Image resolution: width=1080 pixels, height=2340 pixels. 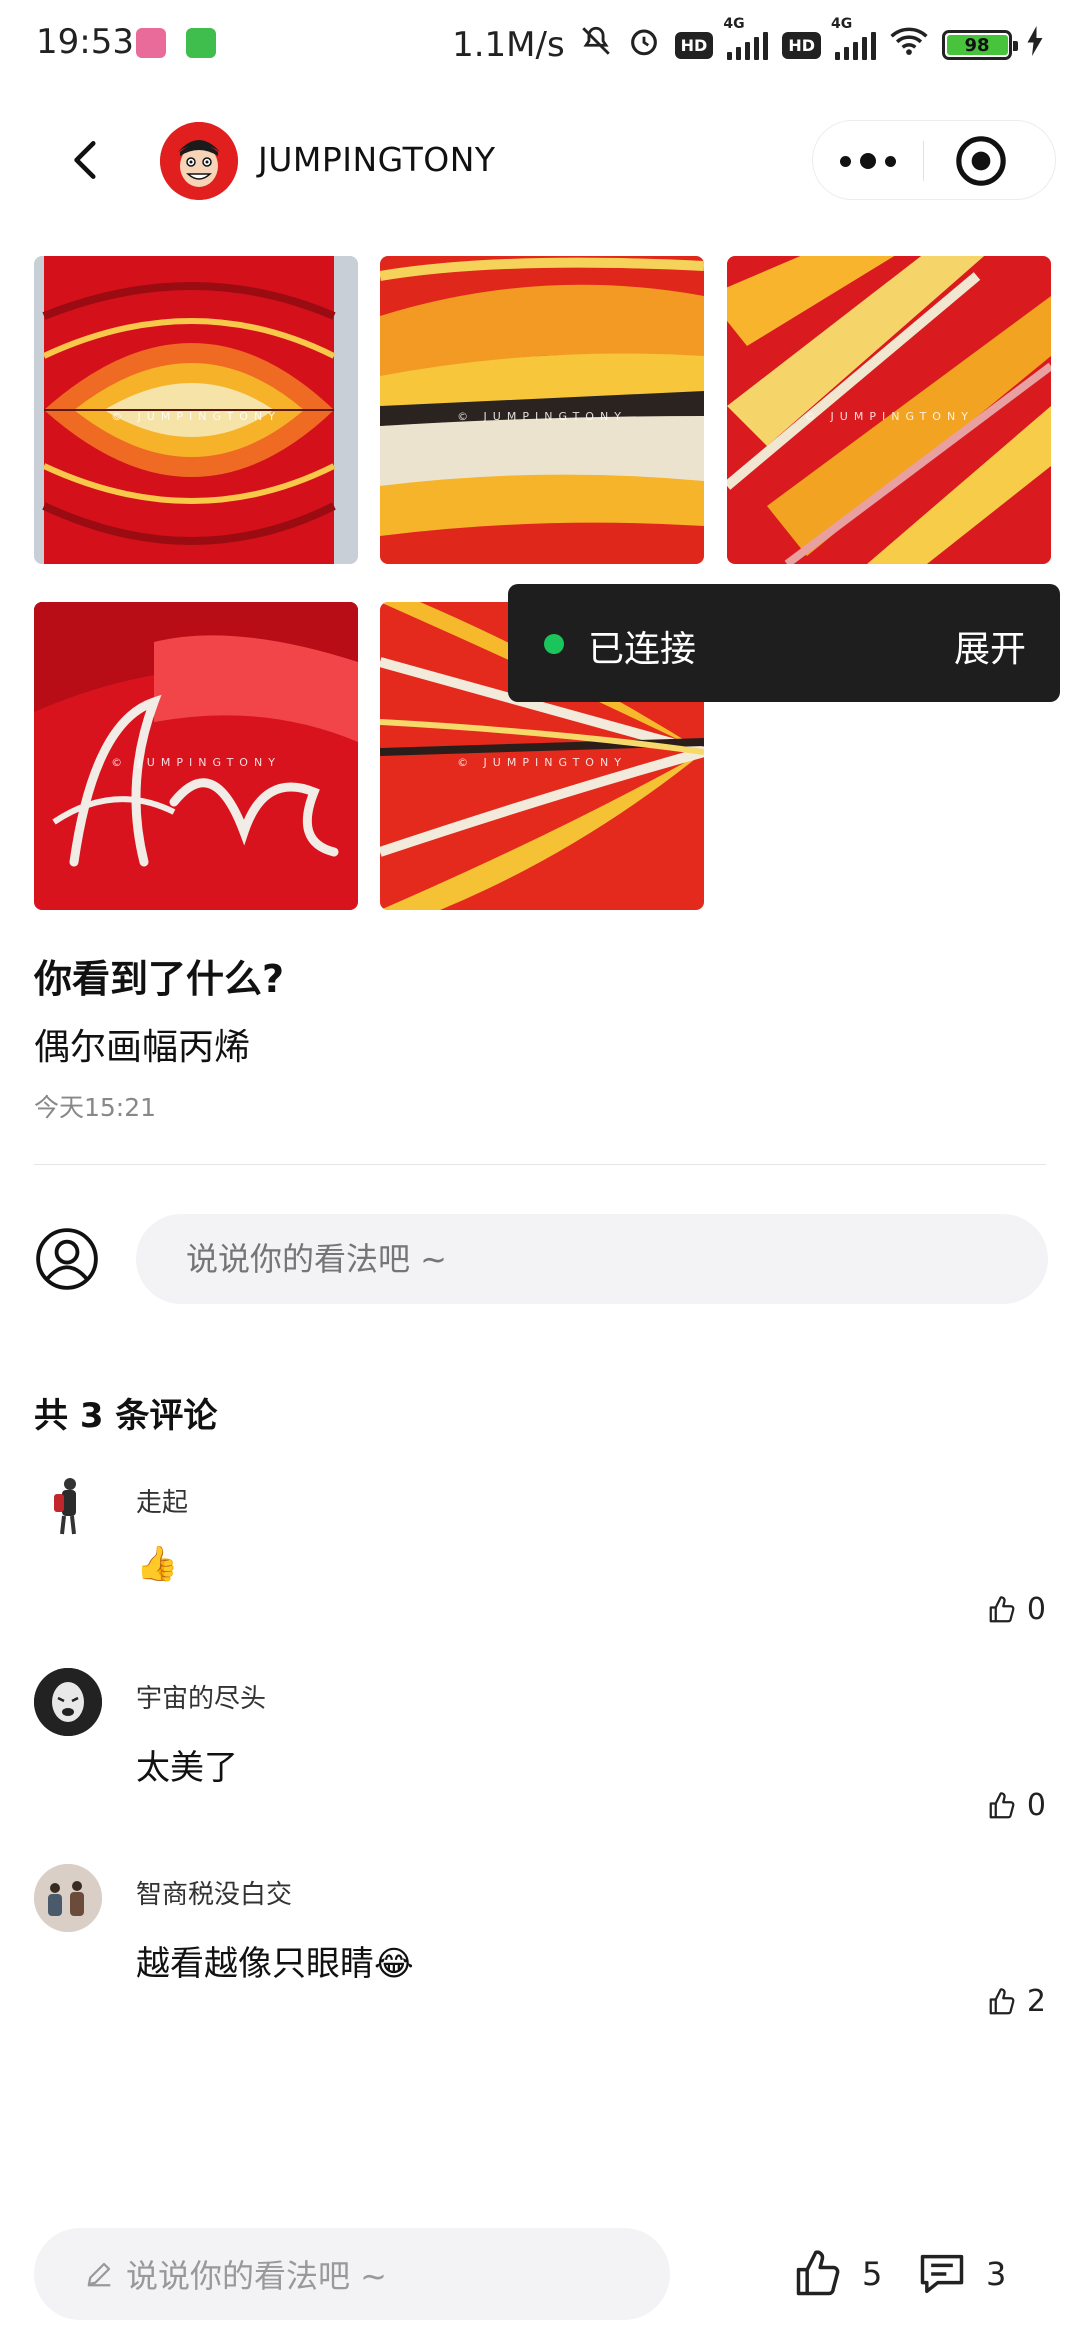 I want to click on network-speed: 1.1M/s, so click(x=508, y=45).